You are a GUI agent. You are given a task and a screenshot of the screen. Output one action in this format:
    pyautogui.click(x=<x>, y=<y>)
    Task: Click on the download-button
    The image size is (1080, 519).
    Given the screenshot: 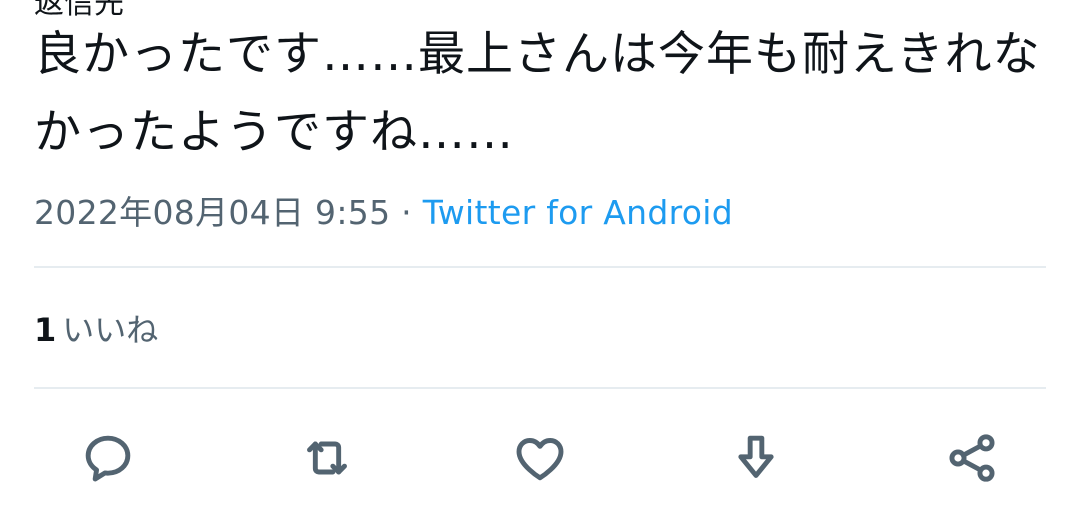 What is the action you would take?
    pyautogui.click(x=756, y=458)
    